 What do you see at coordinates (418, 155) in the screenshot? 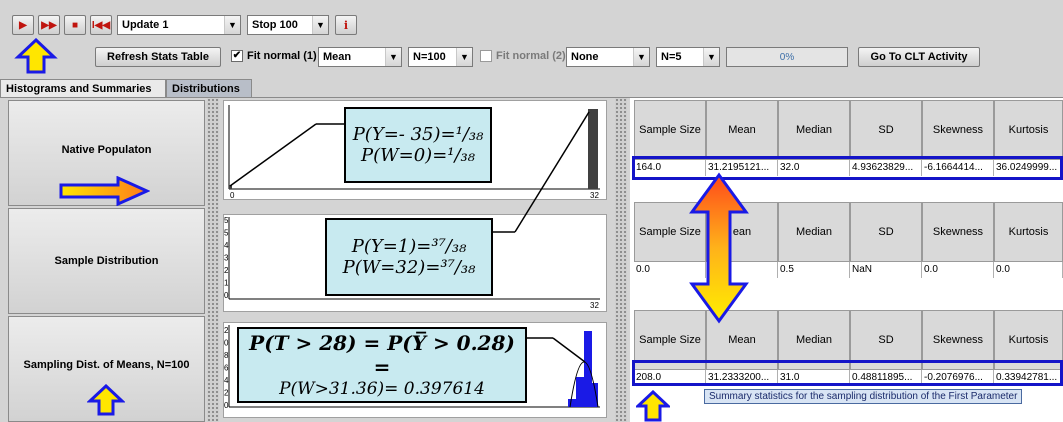
I see `callout-line: P(W=0)=¹/₃₈` at bounding box center [418, 155].